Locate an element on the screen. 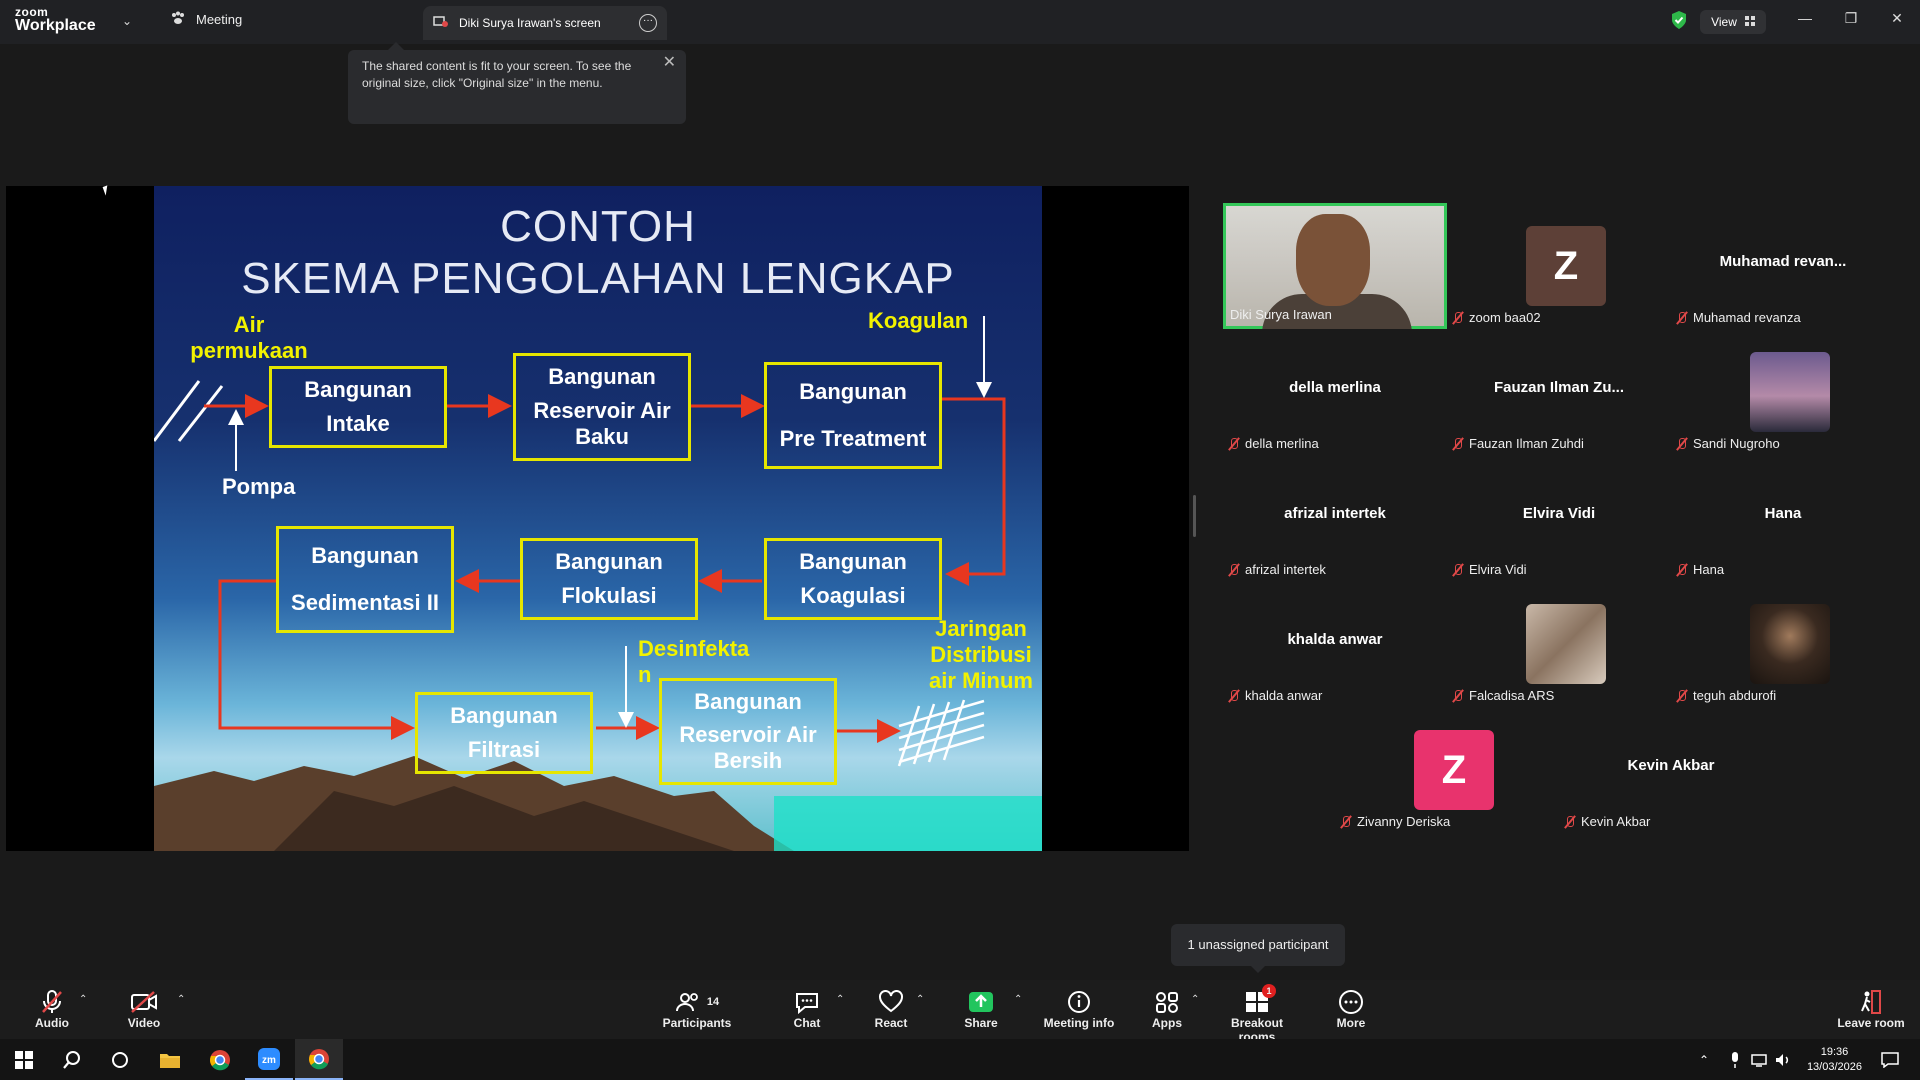 This screenshot has width=1920, height=1080. audio-options-caret-icon: ⌃ is located at coordinates (83, 999).